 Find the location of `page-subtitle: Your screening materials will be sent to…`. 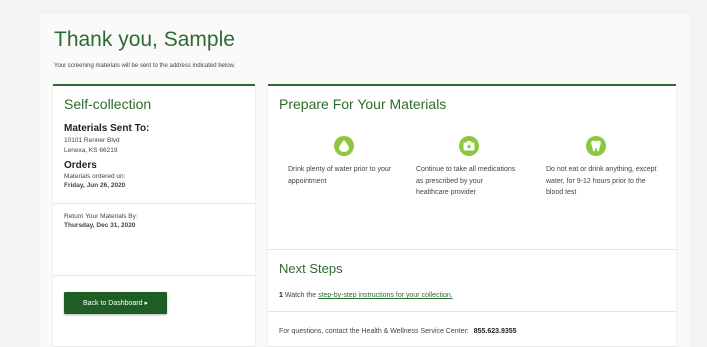

page-subtitle: Your screening materials will be sent to… is located at coordinates (145, 66).